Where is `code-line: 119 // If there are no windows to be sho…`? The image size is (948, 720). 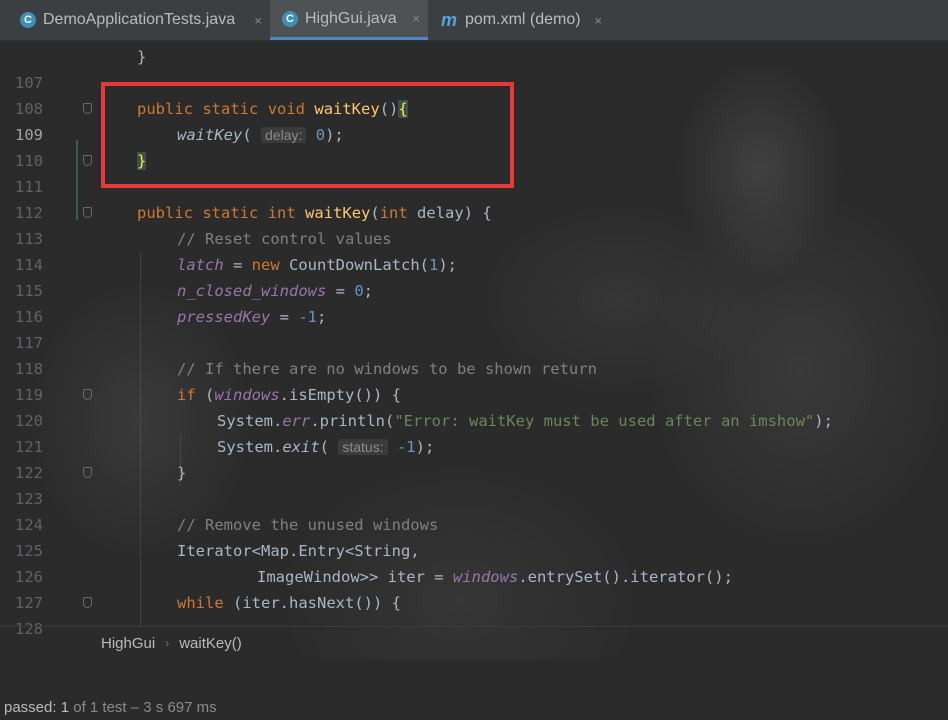 code-line: 119 // If there are no windows to be sho… is located at coordinates (474, 380).